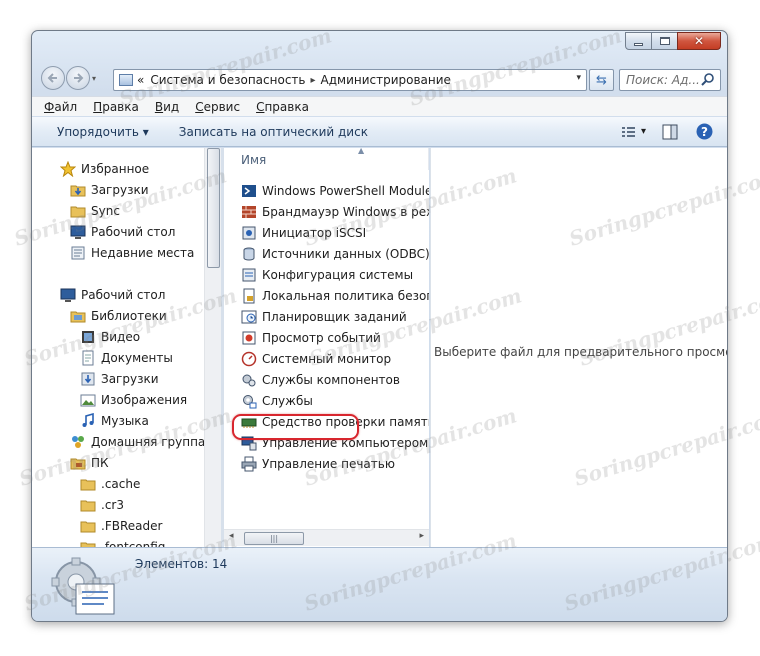 Image resolution: width=760 pixels, height=656 pixels. Describe the element at coordinates (708, 82) in the screenshot. I see `search-icon` at that location.